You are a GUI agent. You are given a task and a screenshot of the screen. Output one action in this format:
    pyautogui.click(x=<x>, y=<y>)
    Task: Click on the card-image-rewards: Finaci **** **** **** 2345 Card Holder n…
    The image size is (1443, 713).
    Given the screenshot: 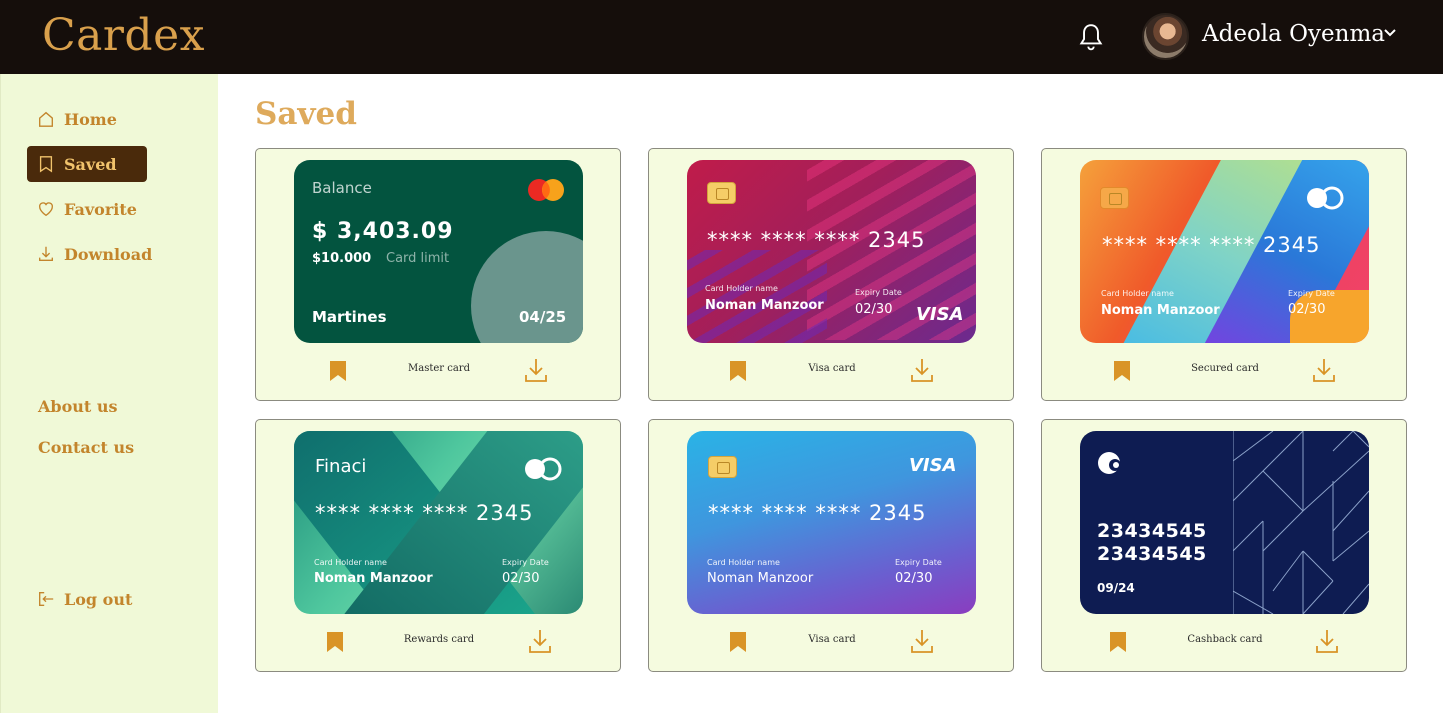 What is the action you would take?
    pyautogui.click(x=438, y=522)
    